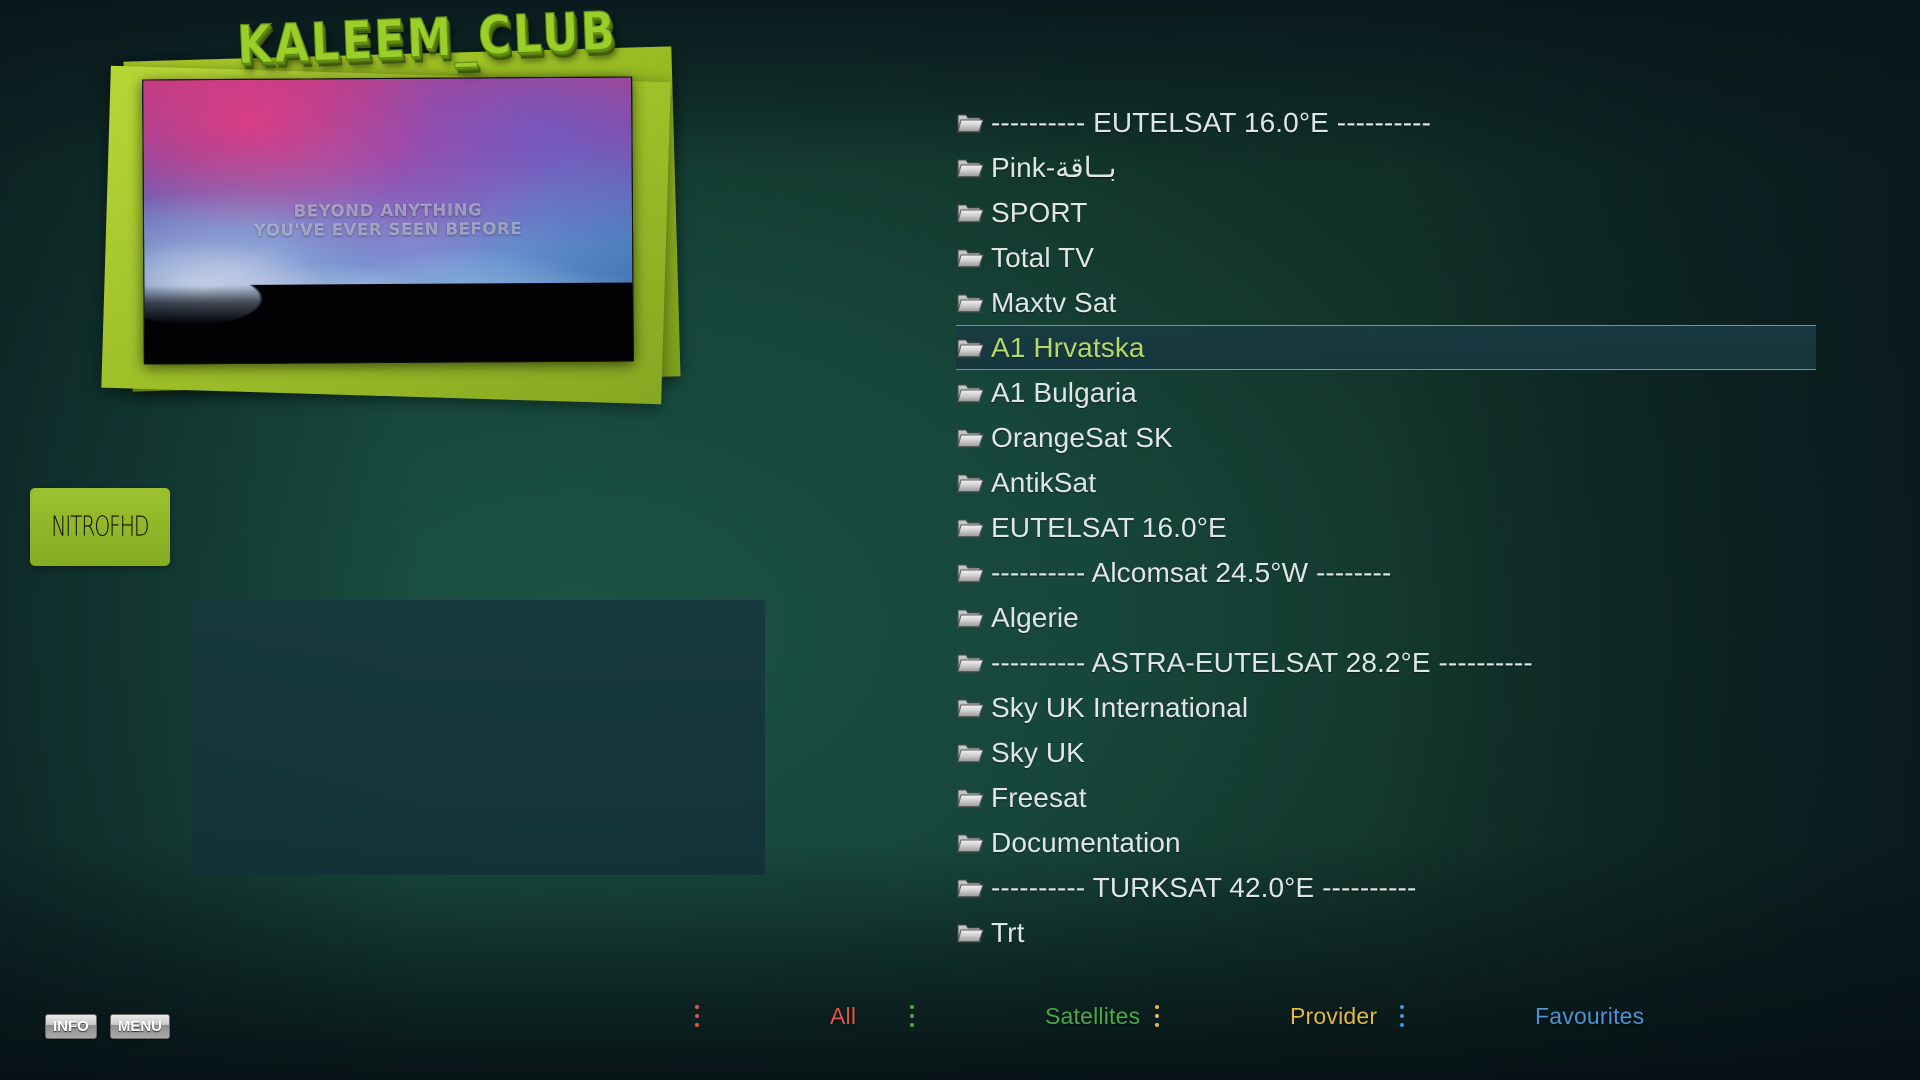 This screenshot has width=1920, height=1080. I want to click on bouquet-row: ---------- Alcomsat 24.5°W --------, so click(1436, 572).